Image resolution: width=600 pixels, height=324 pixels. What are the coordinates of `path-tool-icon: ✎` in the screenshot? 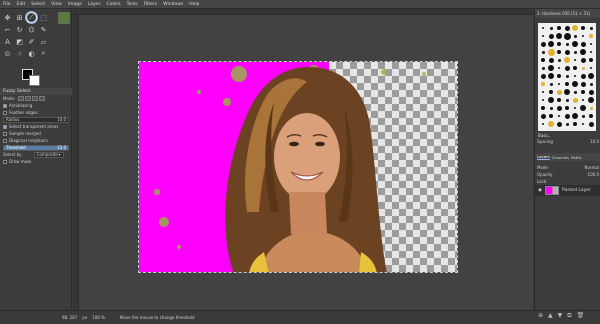 It's located at (43, 29).